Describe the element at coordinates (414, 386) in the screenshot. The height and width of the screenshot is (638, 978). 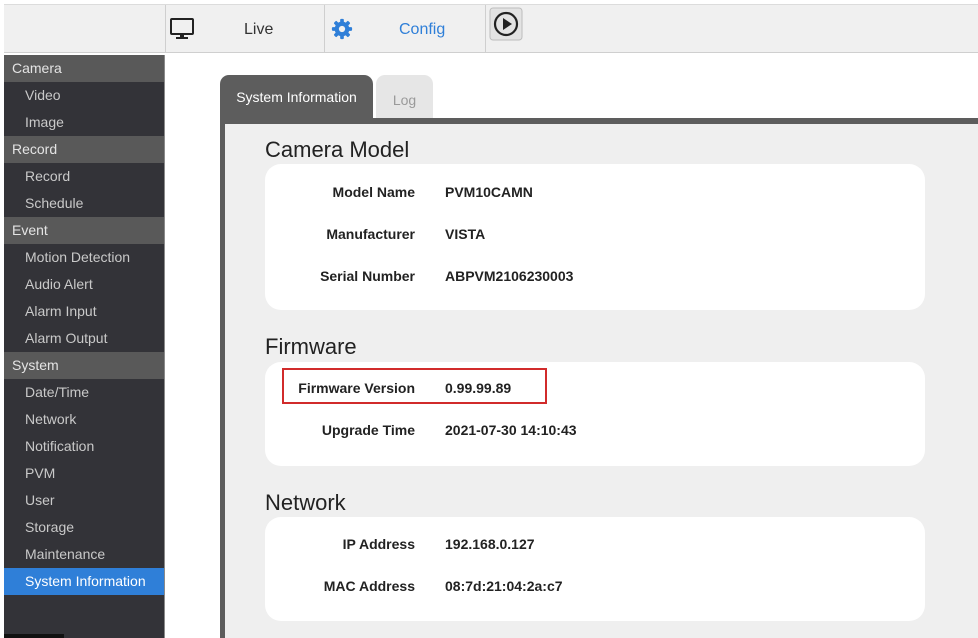
I see `firmware-version-highlight-box` at that location.